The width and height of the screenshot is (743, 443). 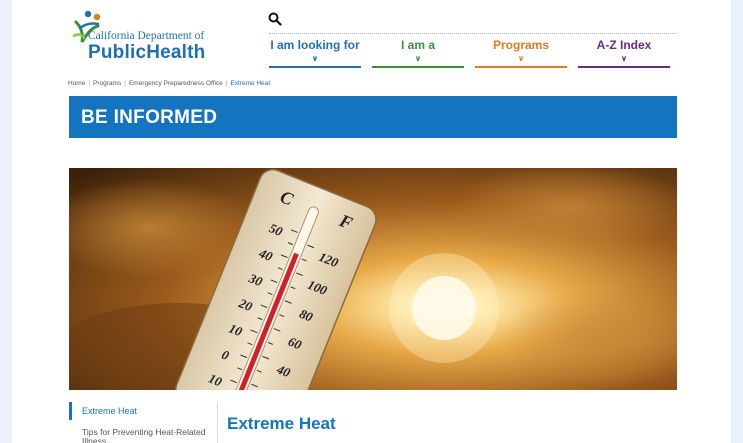 I want to click on page-banner: BE INFORMED, so click(x=373, y=117).